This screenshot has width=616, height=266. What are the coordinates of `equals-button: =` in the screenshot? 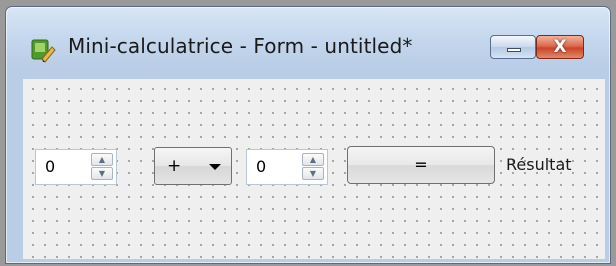 It's located at (421, 165).